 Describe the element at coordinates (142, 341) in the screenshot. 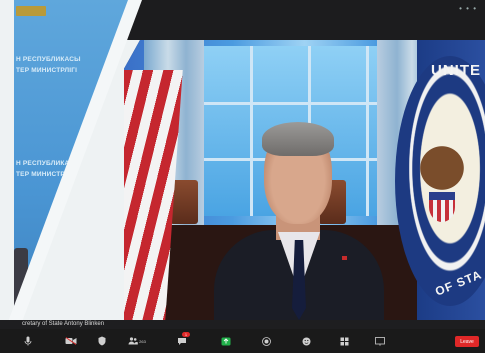

I see `participant-count: 263` at that location.